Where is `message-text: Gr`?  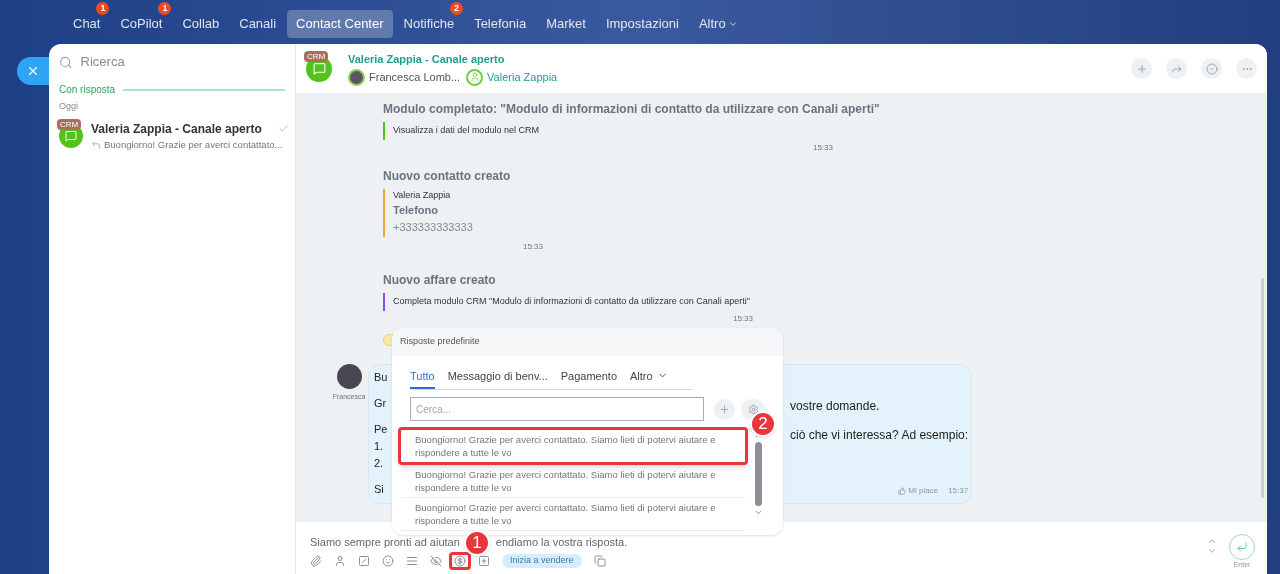
message-text: Gr is located at coordinates (380, 402).